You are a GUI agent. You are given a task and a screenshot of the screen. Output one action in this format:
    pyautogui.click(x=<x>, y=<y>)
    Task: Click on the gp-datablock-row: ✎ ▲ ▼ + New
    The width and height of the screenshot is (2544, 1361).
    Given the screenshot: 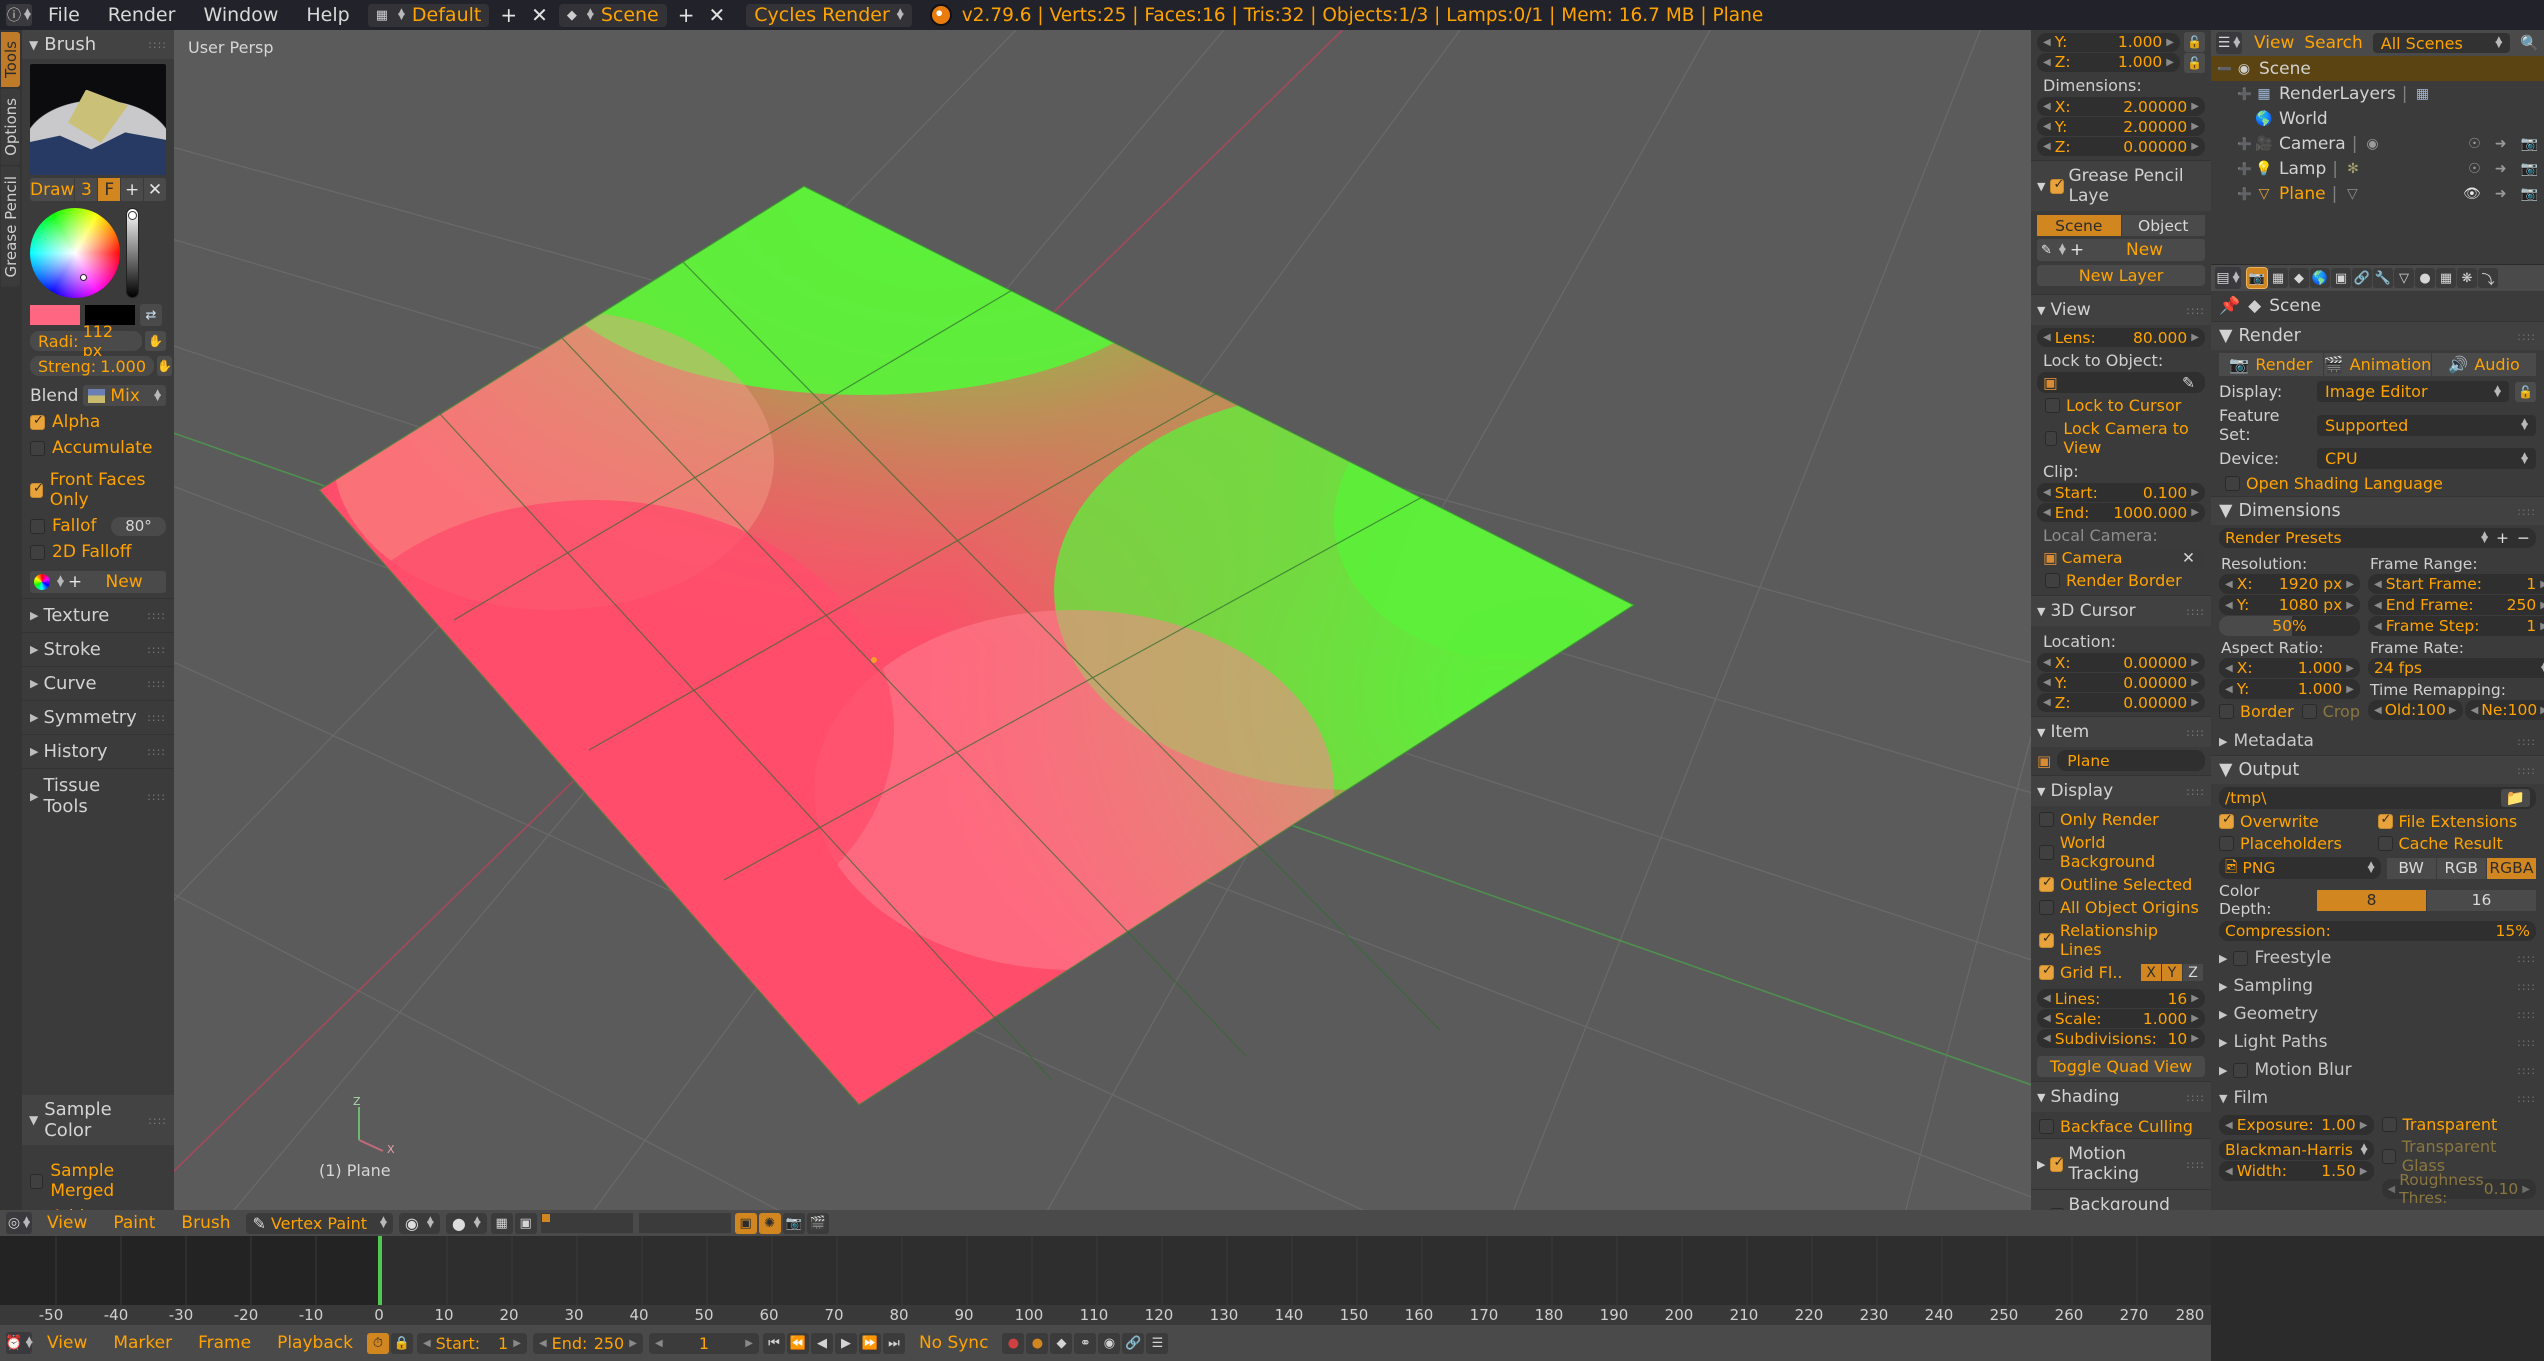 What is the action you would take?
    pyautogui.click(x=2121, y=250)
    